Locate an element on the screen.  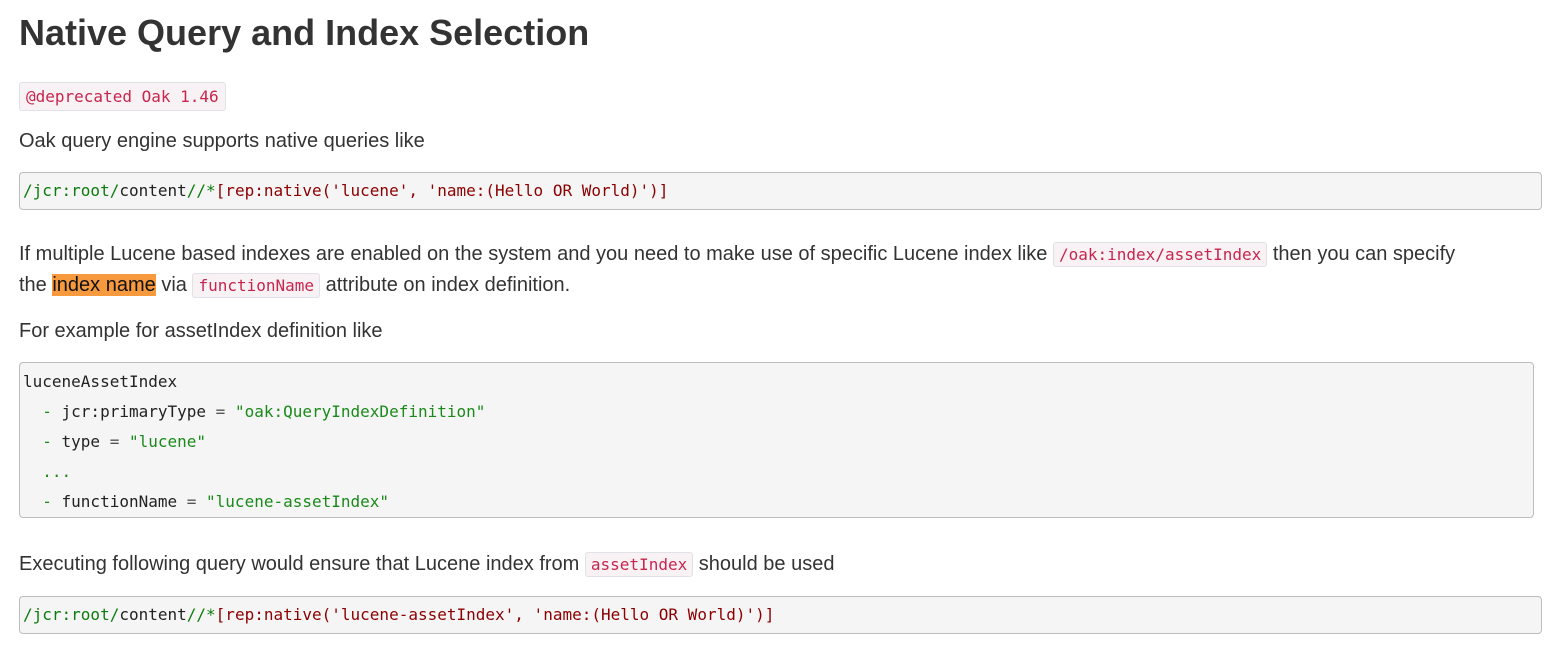
definition-line-5: - functionName = "lucene-assetIndex" is located at coordinates (776, 502).